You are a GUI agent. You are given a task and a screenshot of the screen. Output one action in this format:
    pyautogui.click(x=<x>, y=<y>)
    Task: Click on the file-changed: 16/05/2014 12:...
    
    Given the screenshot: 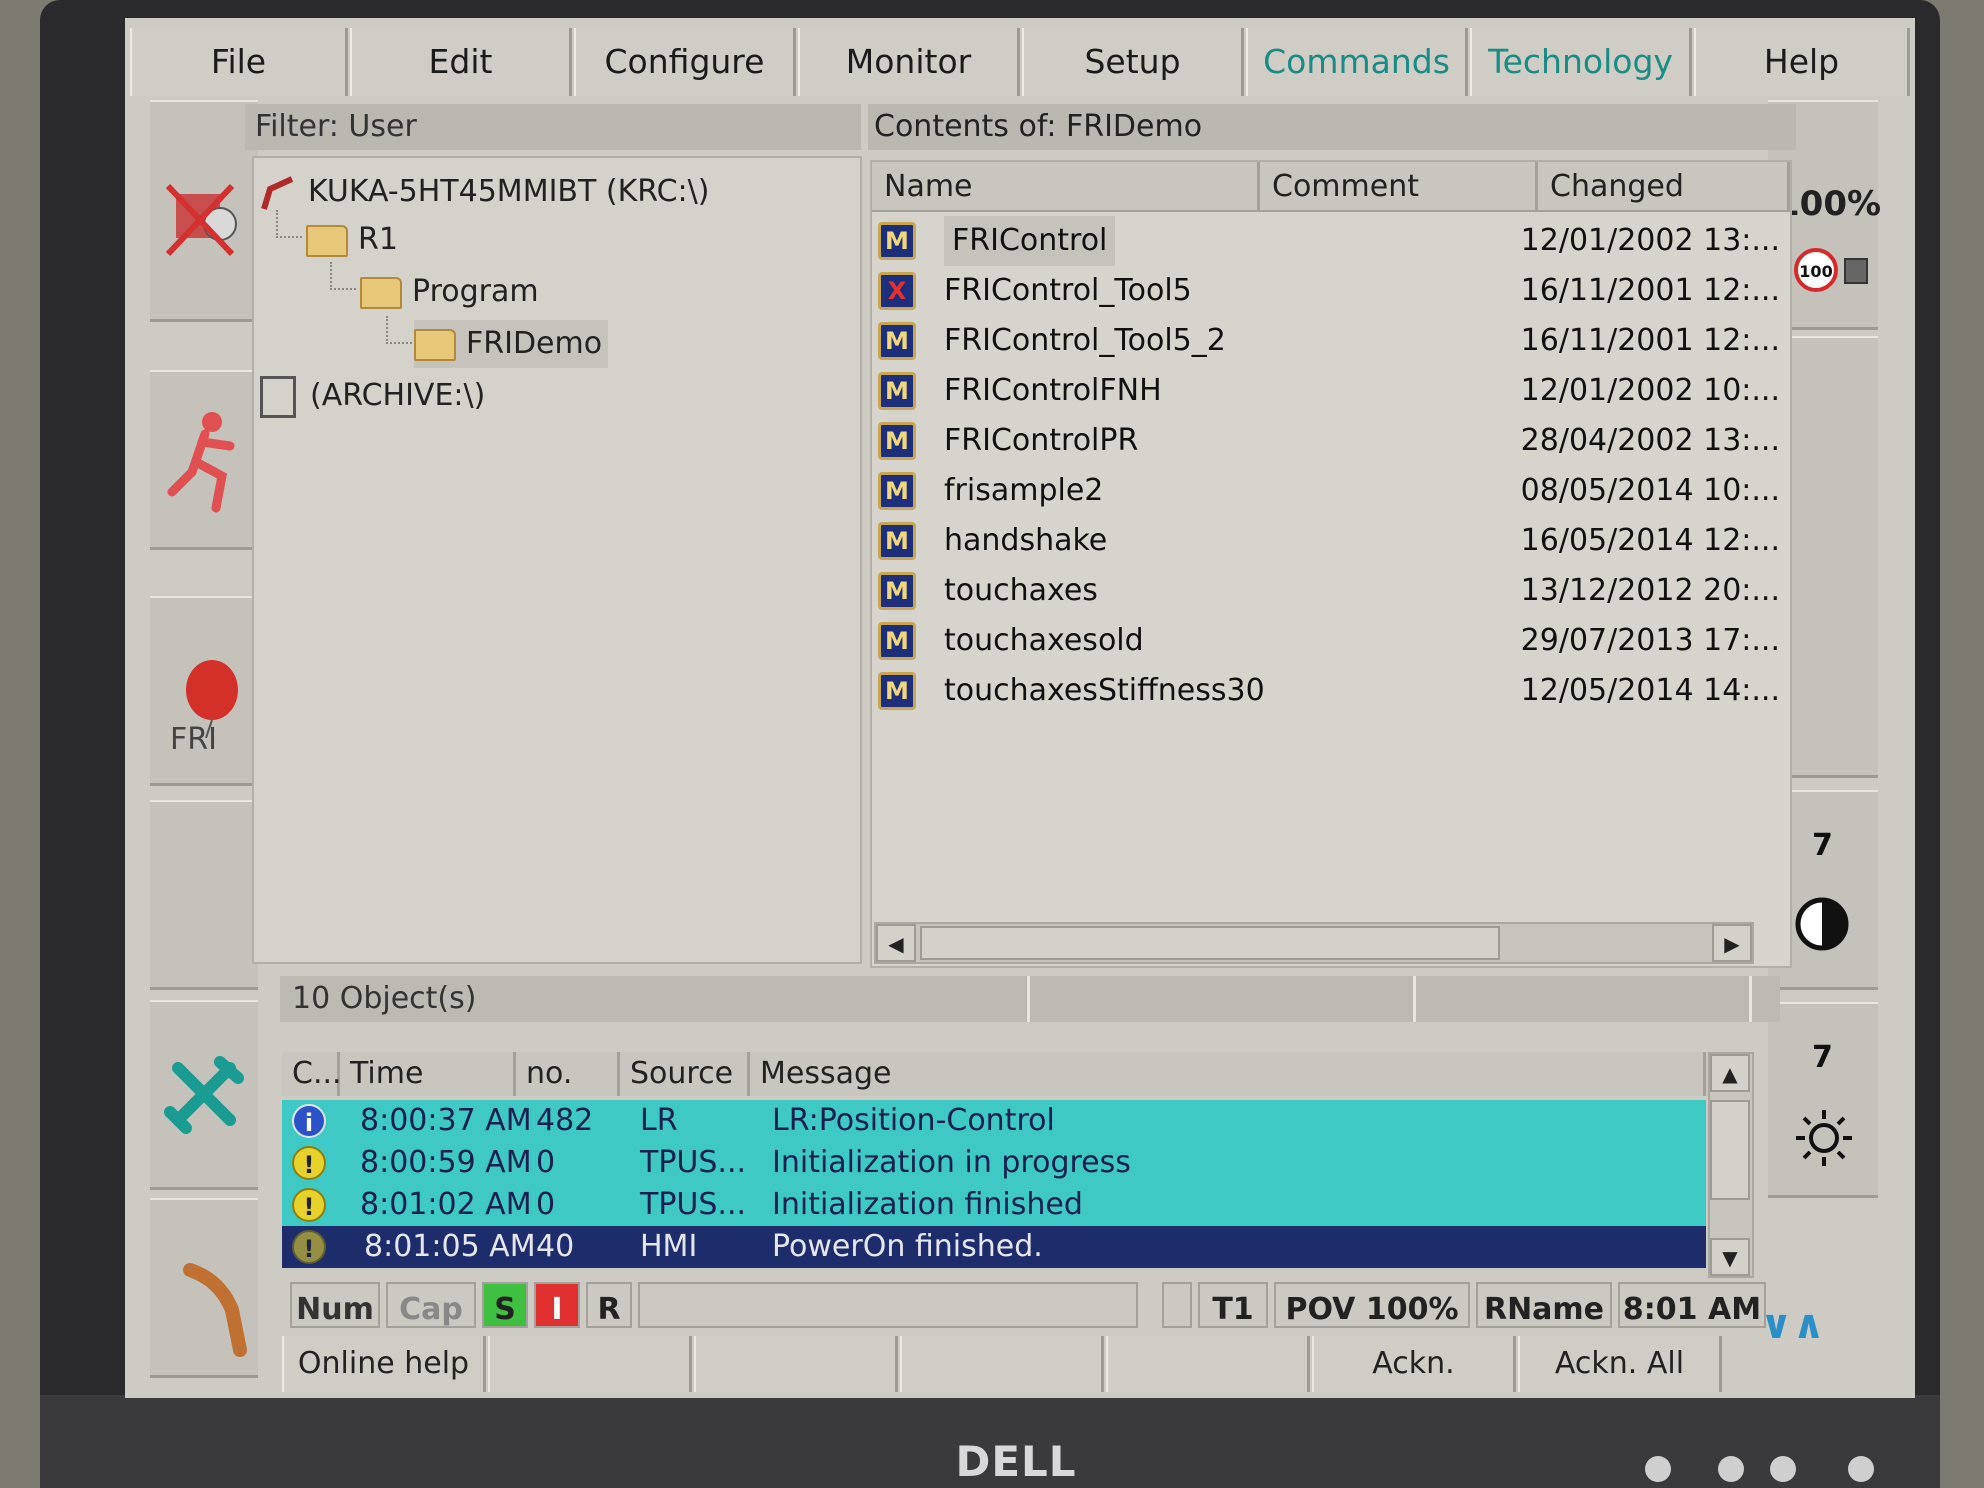 What is the action you would take?
    pyautogui.click(x=1650, y=540)
    